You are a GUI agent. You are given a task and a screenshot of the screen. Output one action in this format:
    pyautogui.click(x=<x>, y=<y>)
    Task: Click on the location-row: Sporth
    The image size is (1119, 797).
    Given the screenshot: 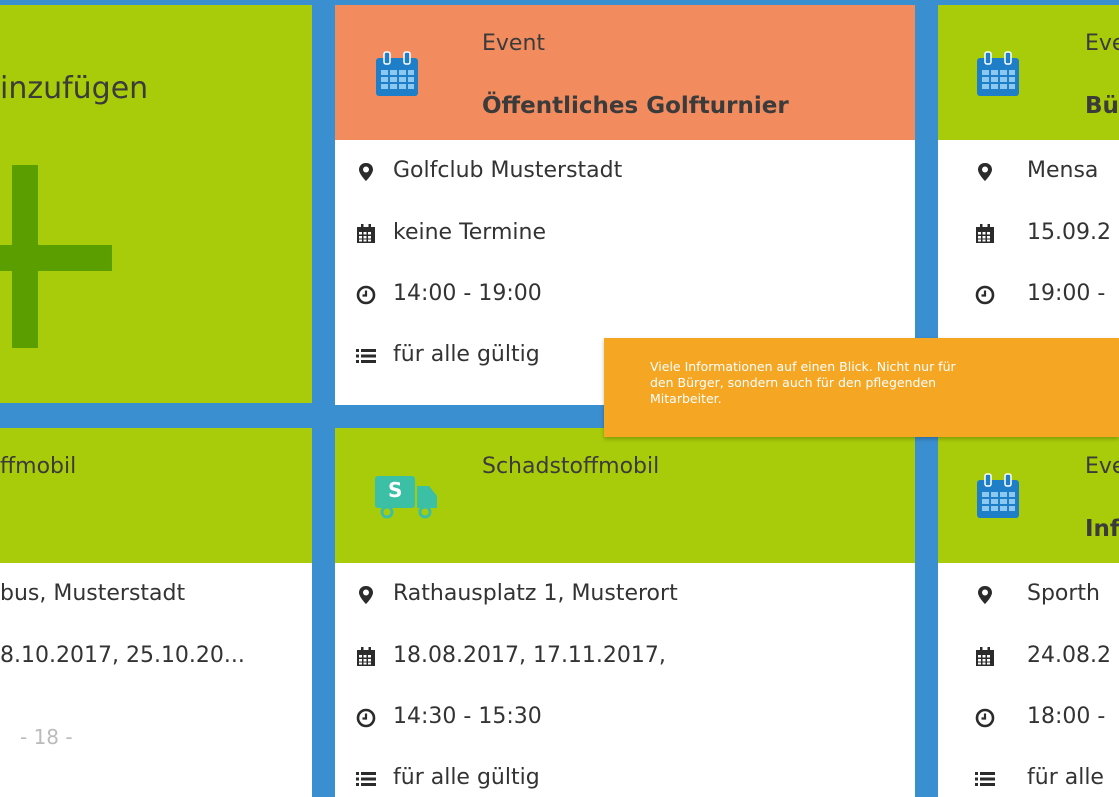 What is the action you would take?
    pyautogui.click(x=1028, y=595)
    